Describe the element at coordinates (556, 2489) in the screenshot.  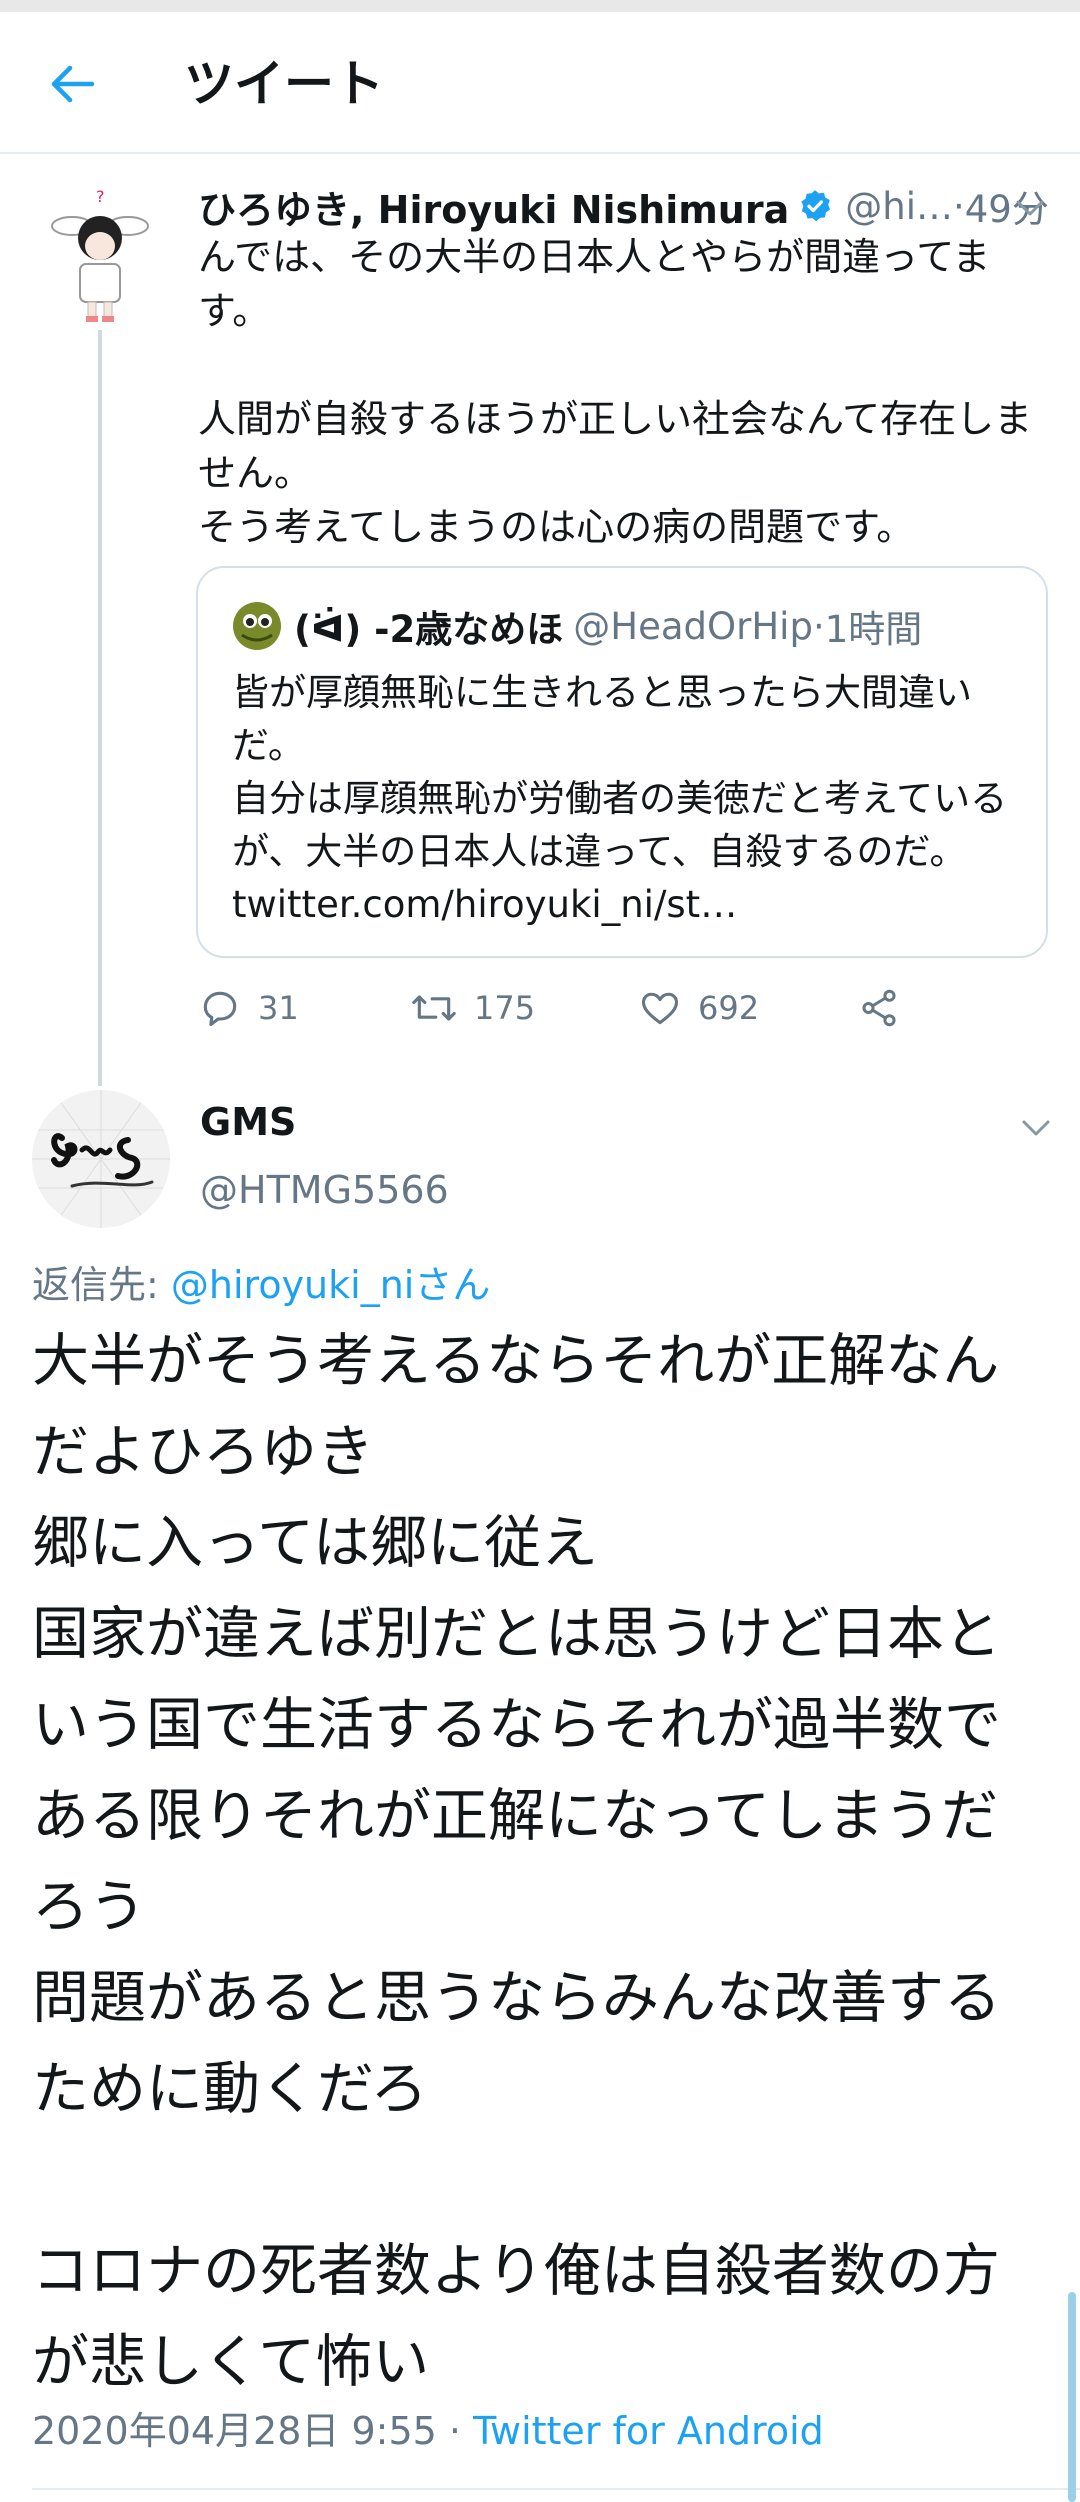
I see `divider` at that location.